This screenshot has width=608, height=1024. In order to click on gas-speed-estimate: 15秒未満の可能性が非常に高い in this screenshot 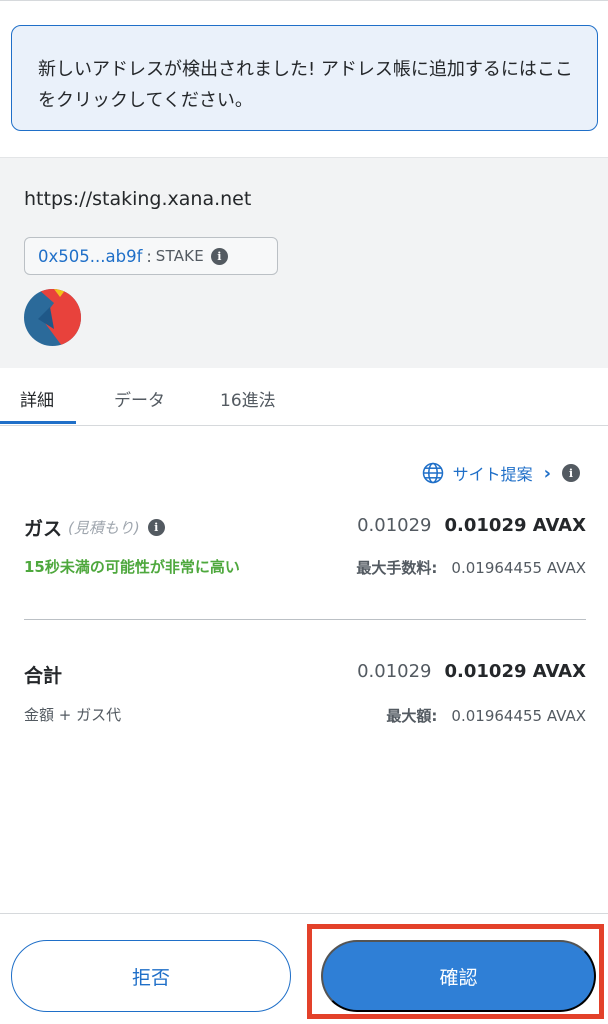, I will do `click(132, 567)`.